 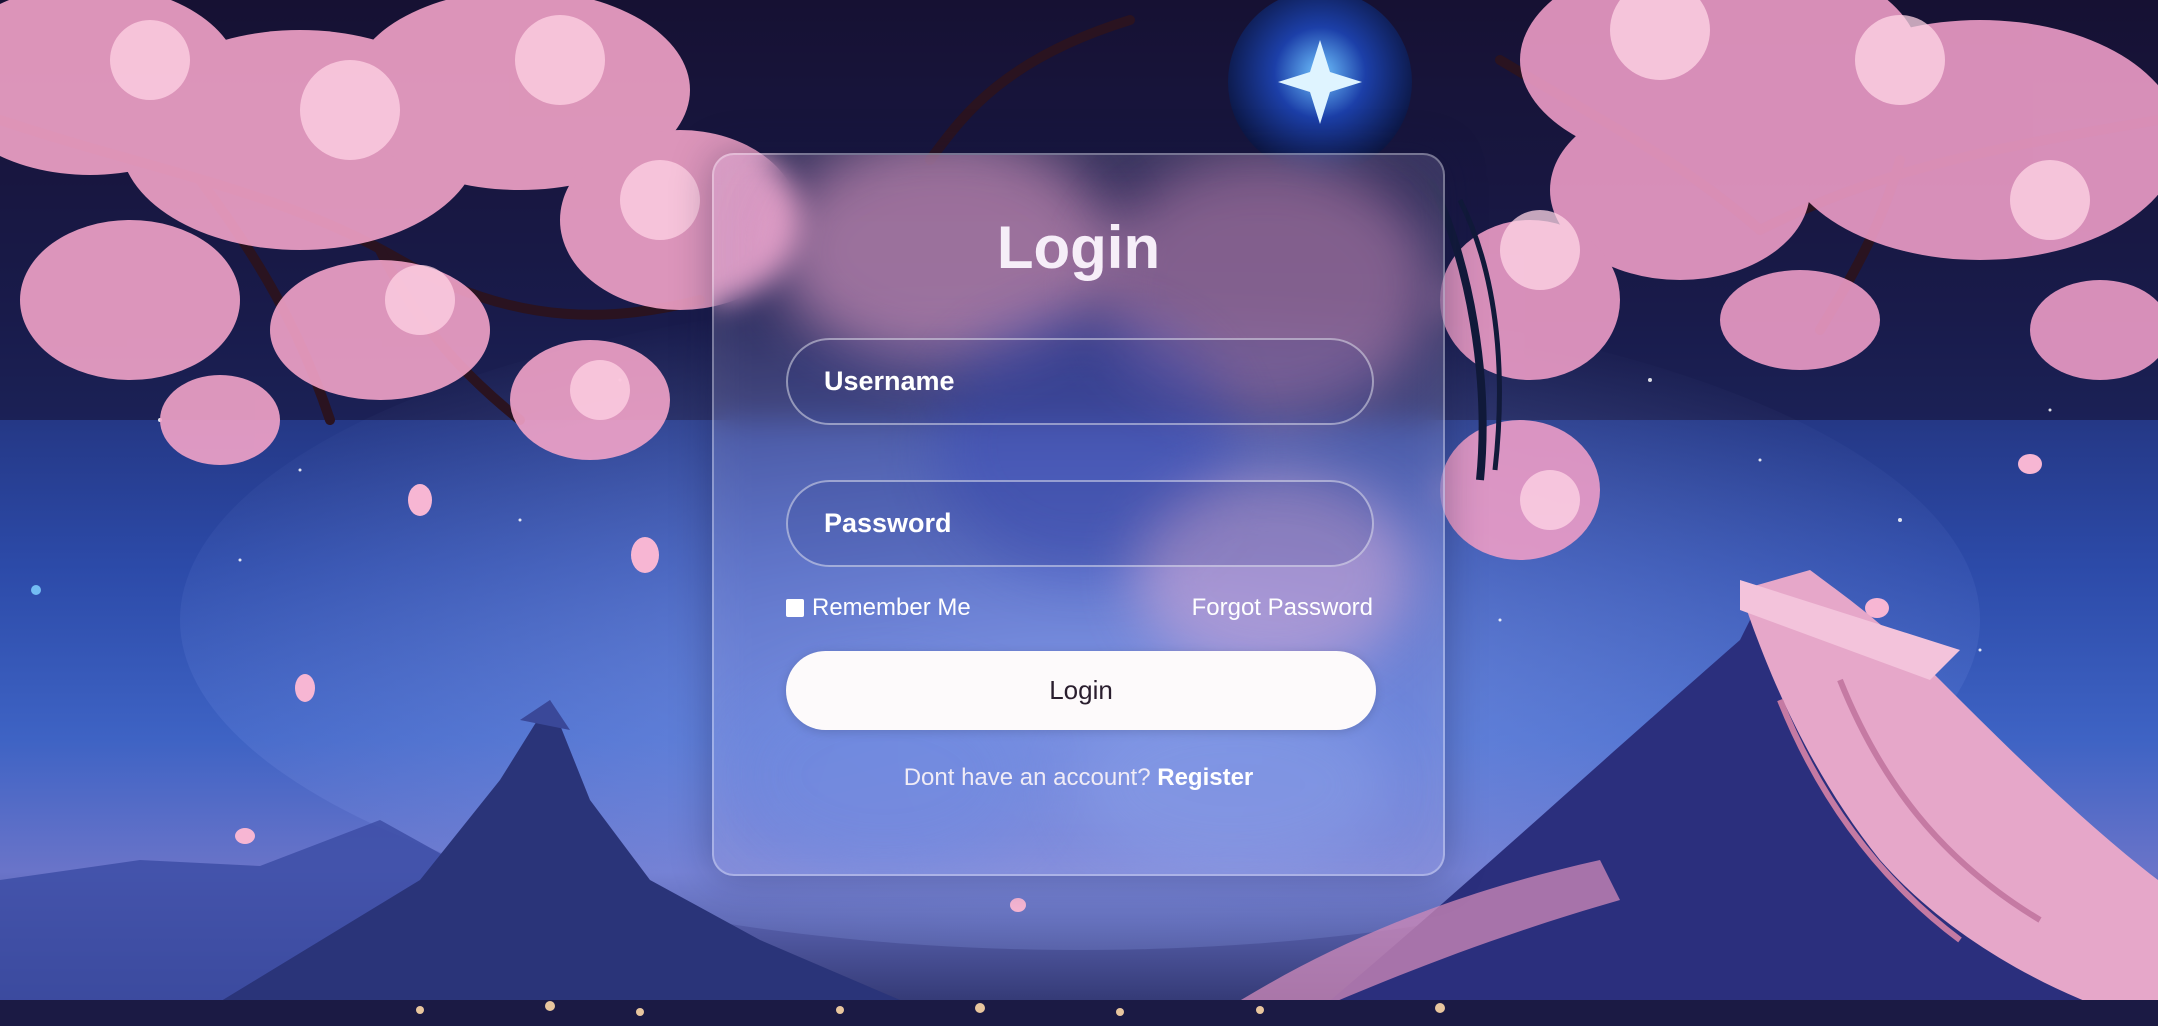 I want to click on password-input, so click(x=1080, y=523).